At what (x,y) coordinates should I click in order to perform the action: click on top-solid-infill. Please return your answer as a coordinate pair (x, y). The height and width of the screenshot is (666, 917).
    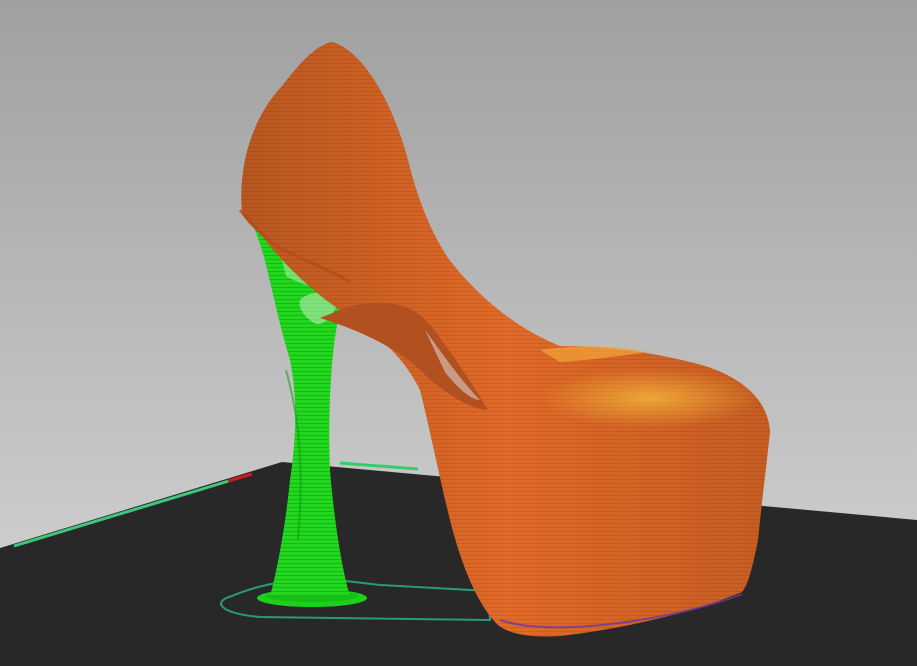
    Looking at the image, I should click on (650, 398).